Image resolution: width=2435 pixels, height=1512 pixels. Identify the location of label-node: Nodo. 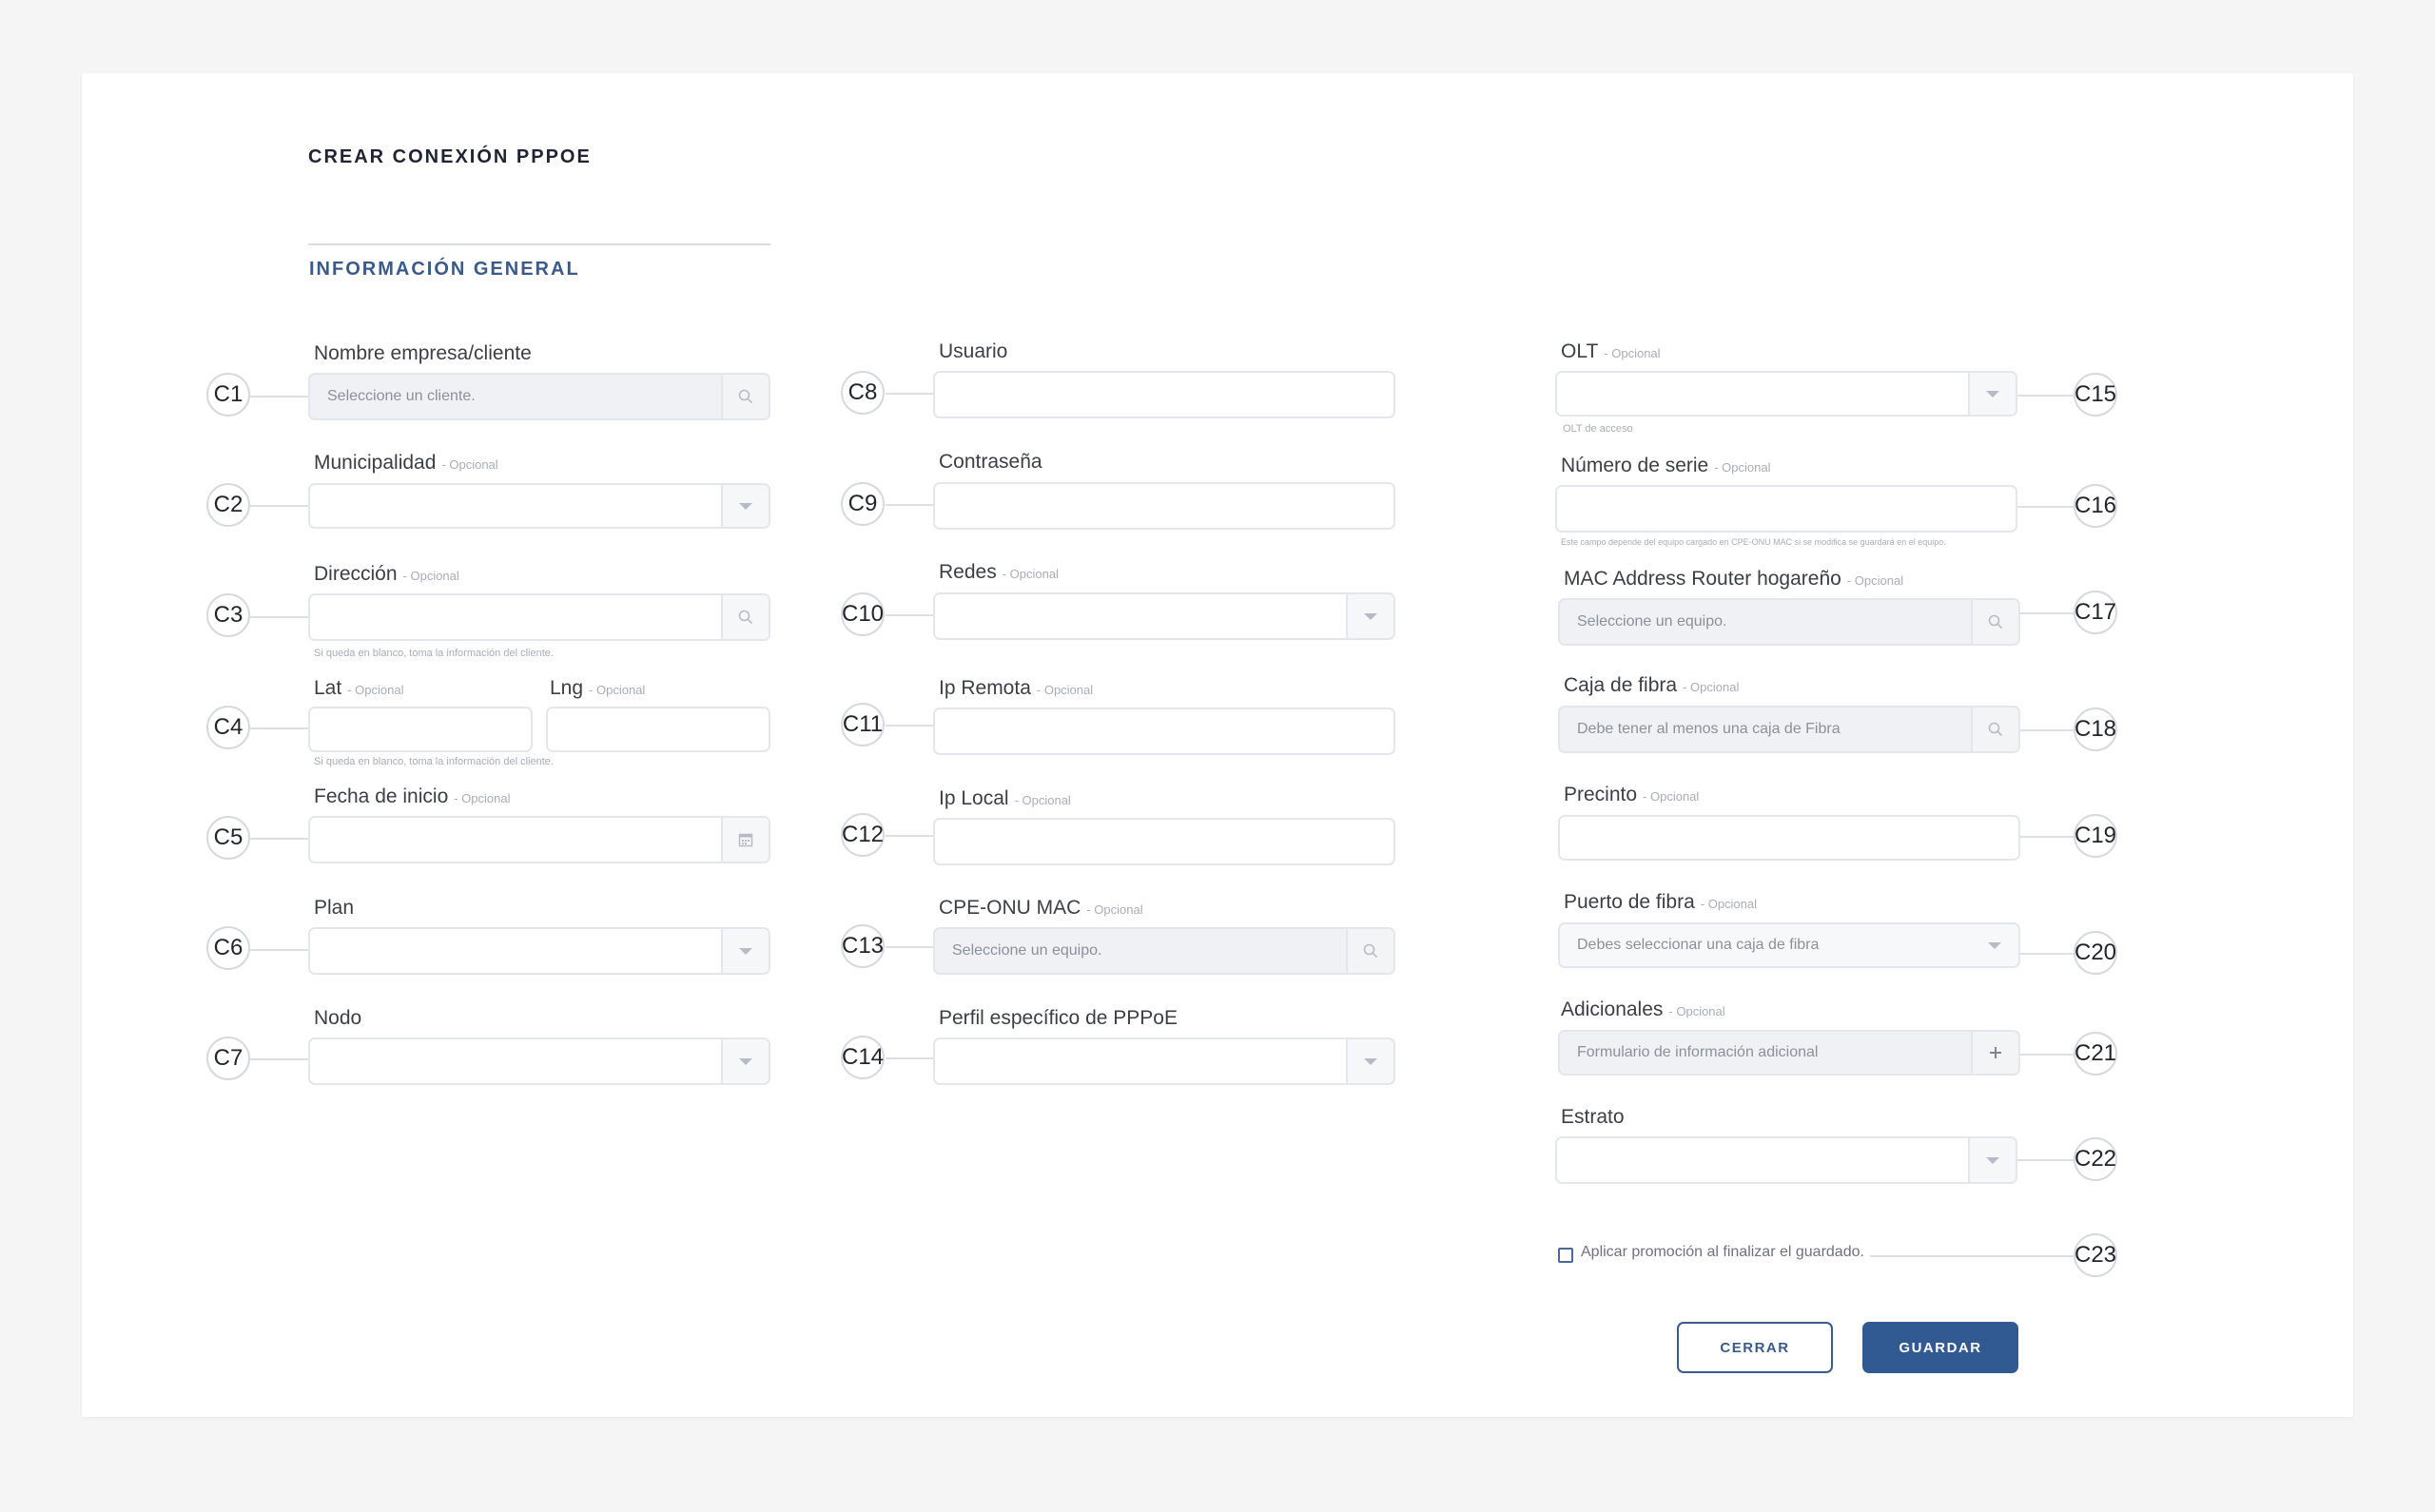
(338, 1018).